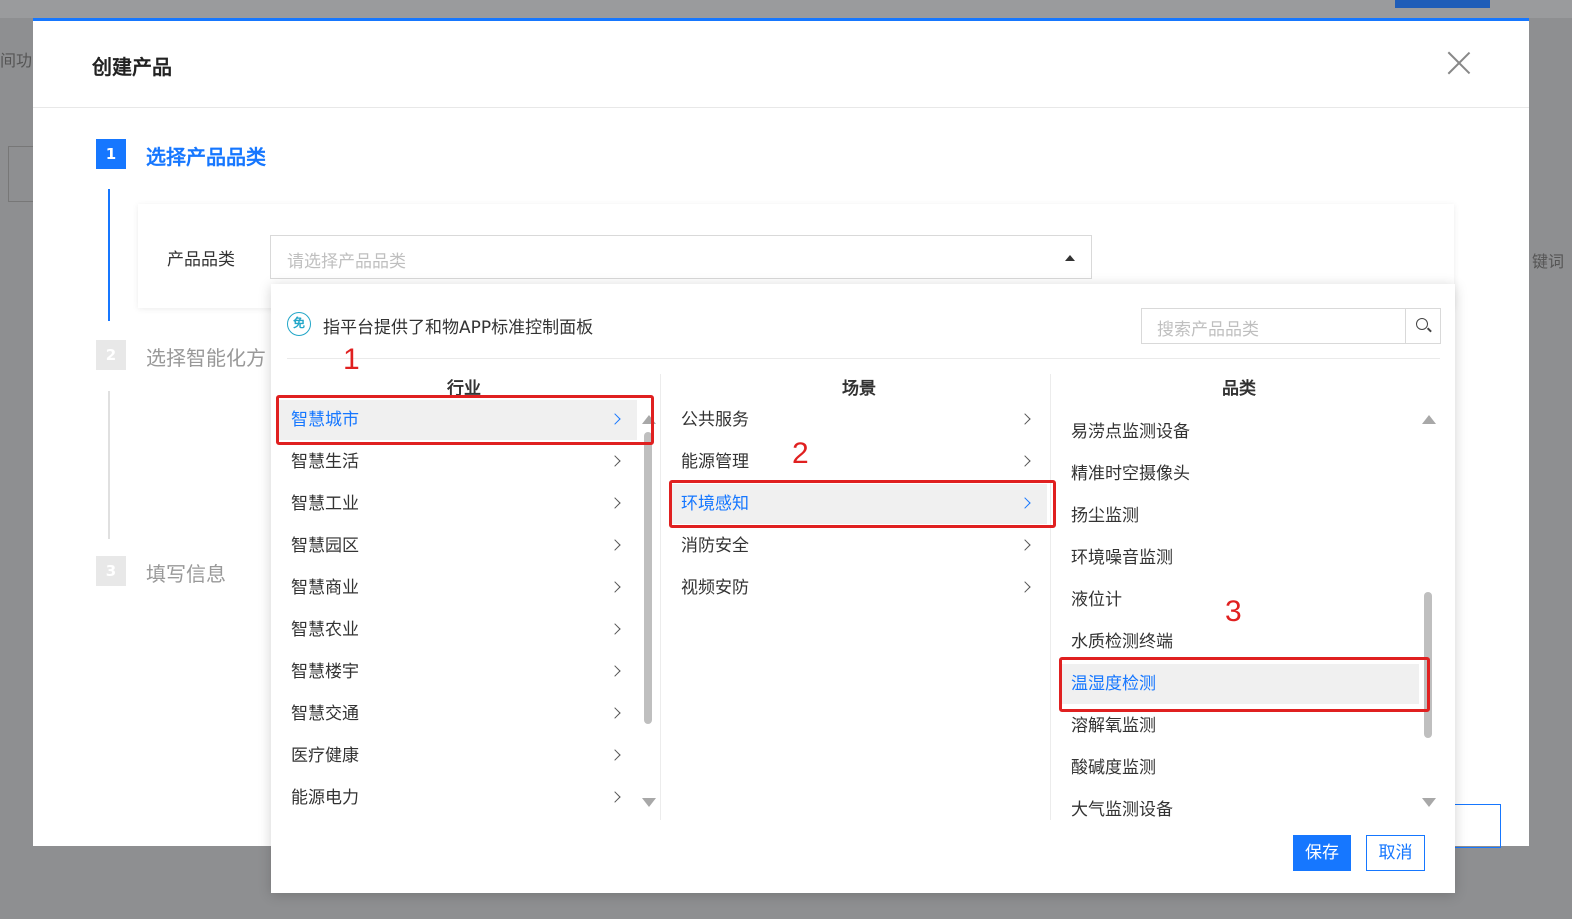 Image resolution: width=1572 pixels, height=919 pixels. What do you see at coordinates (1239, 389) in the screenshot?
I see `category-column-title: 品类` at bounding box center [1239, 389].